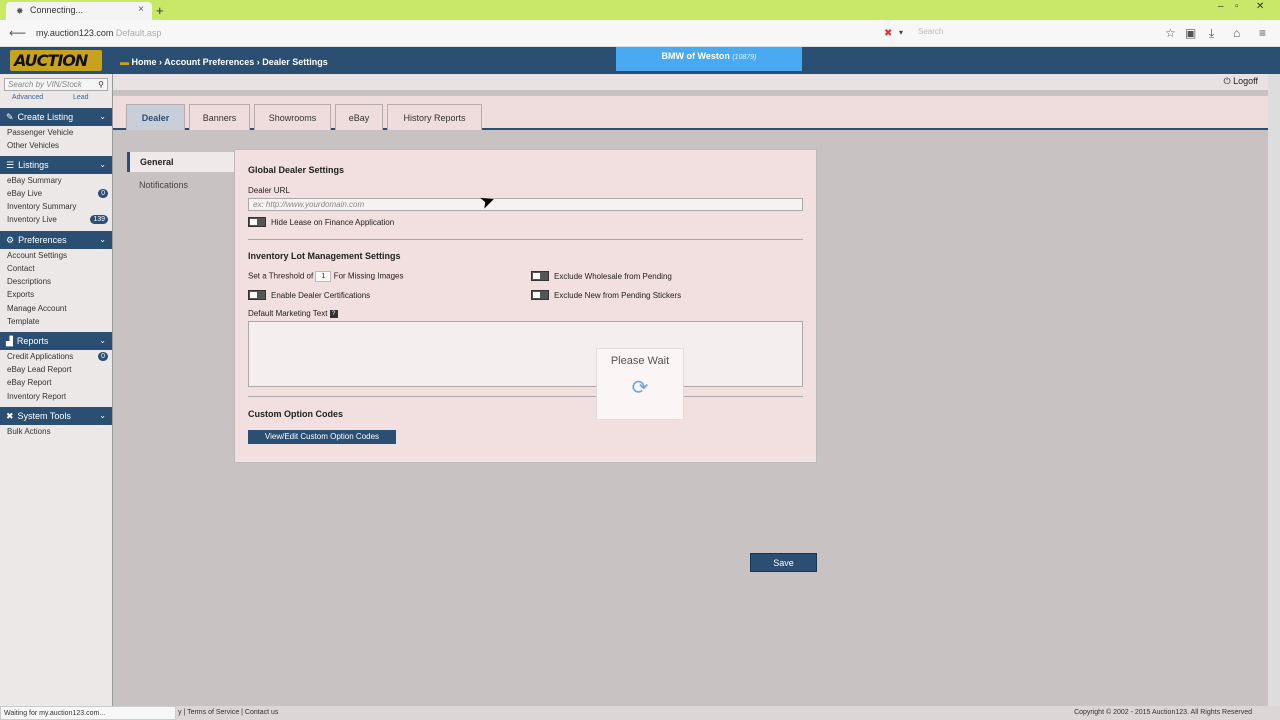  Describe the element at coordinates (10, 165) in the screenshot. I see `list-icon: ☰` at that location.